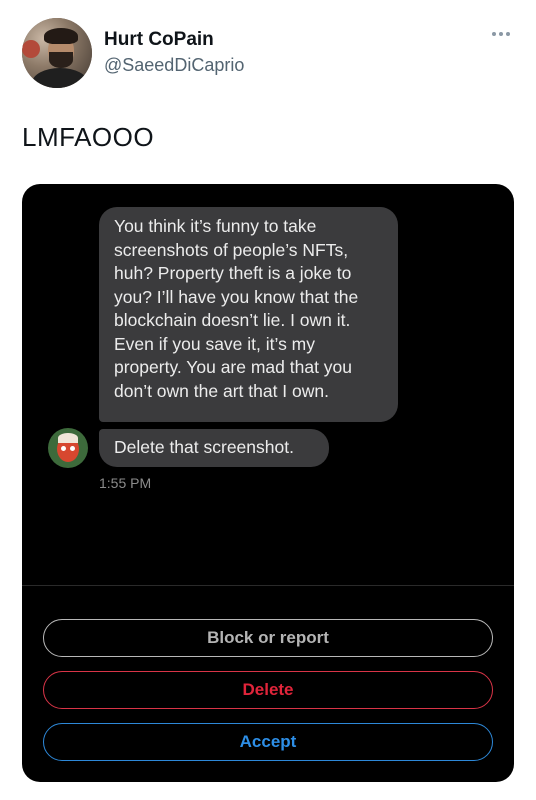  I want to click on author-avatar, so click(57, 53).